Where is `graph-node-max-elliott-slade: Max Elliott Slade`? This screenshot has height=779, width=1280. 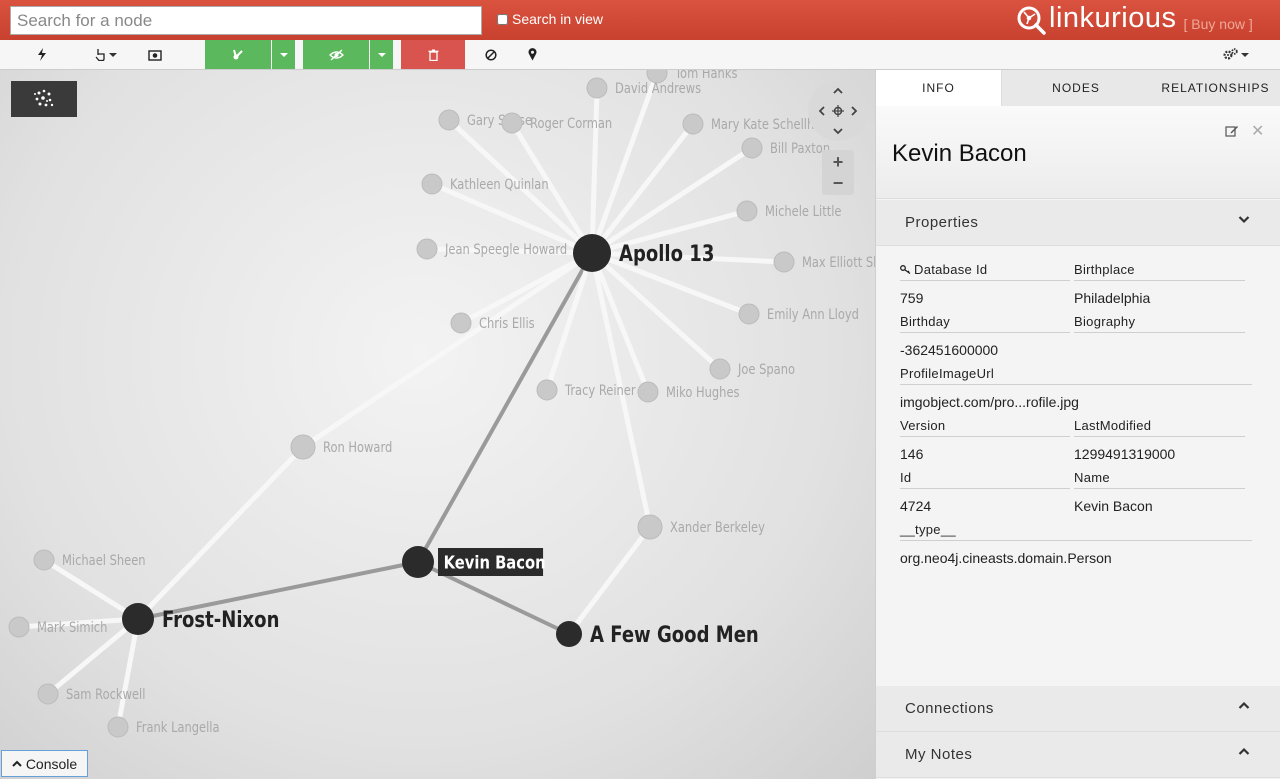 graph-node-max-elliott-slade: Max Elliott Slade is located at coordinates (824, 262).